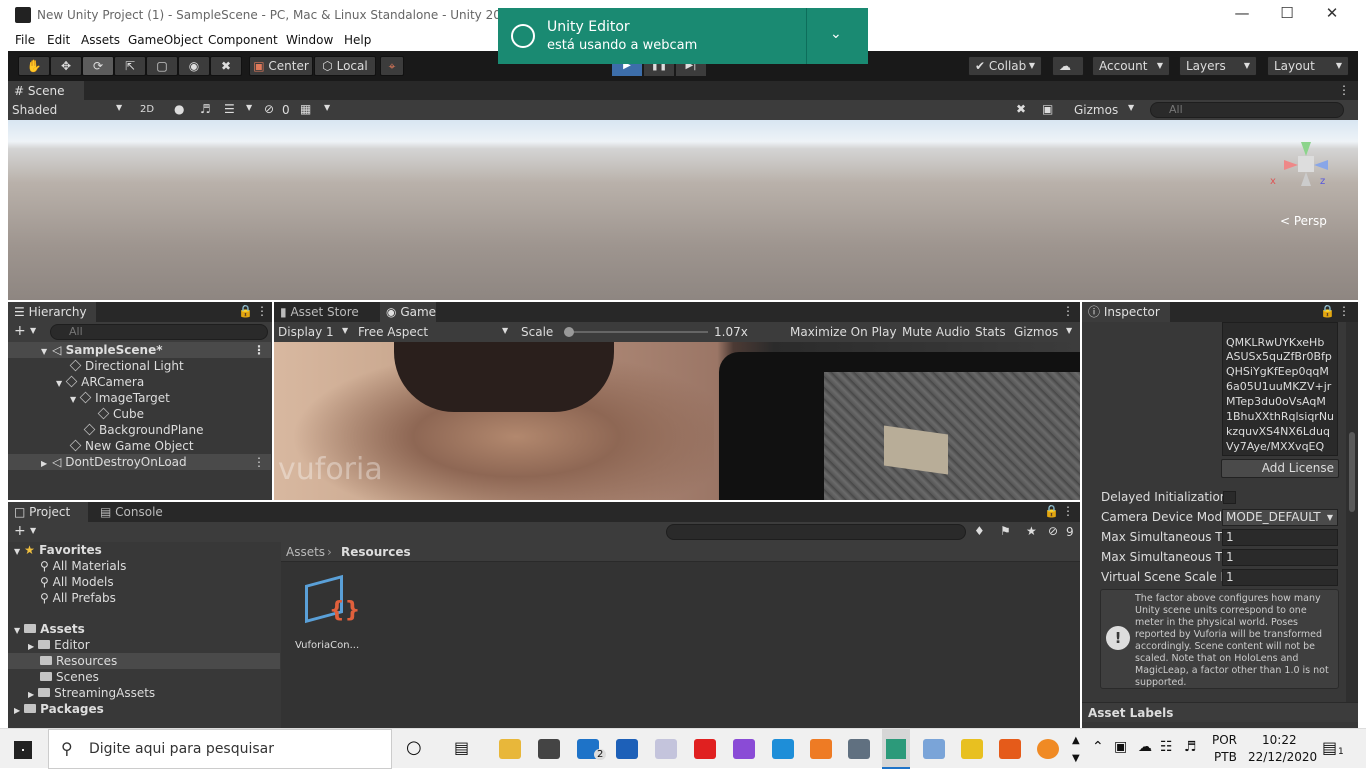 This screenshot has height=769, width=1366. Describe the element at coordinates (147, 109) in the screenshot. I see `2d-toggle: 2D` at that location.